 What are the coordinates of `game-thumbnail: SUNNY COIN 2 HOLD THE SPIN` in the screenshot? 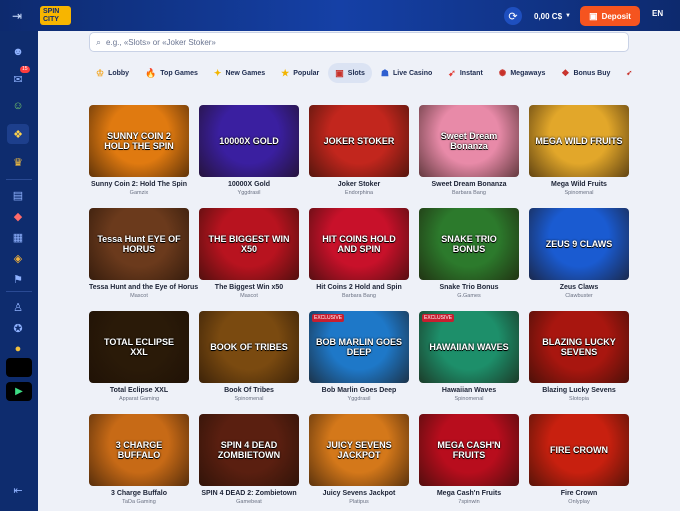 It's located at (139, 141).